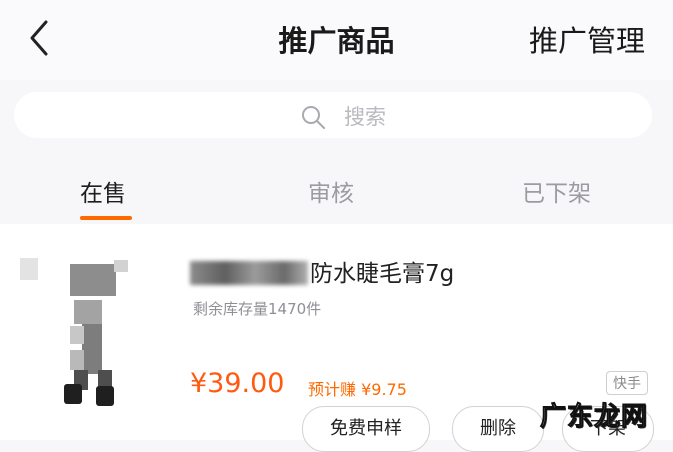  Describe the element at coordinates (556, 191) in the screenshot. I see `tab-off-shelf: 已下架` at that location.